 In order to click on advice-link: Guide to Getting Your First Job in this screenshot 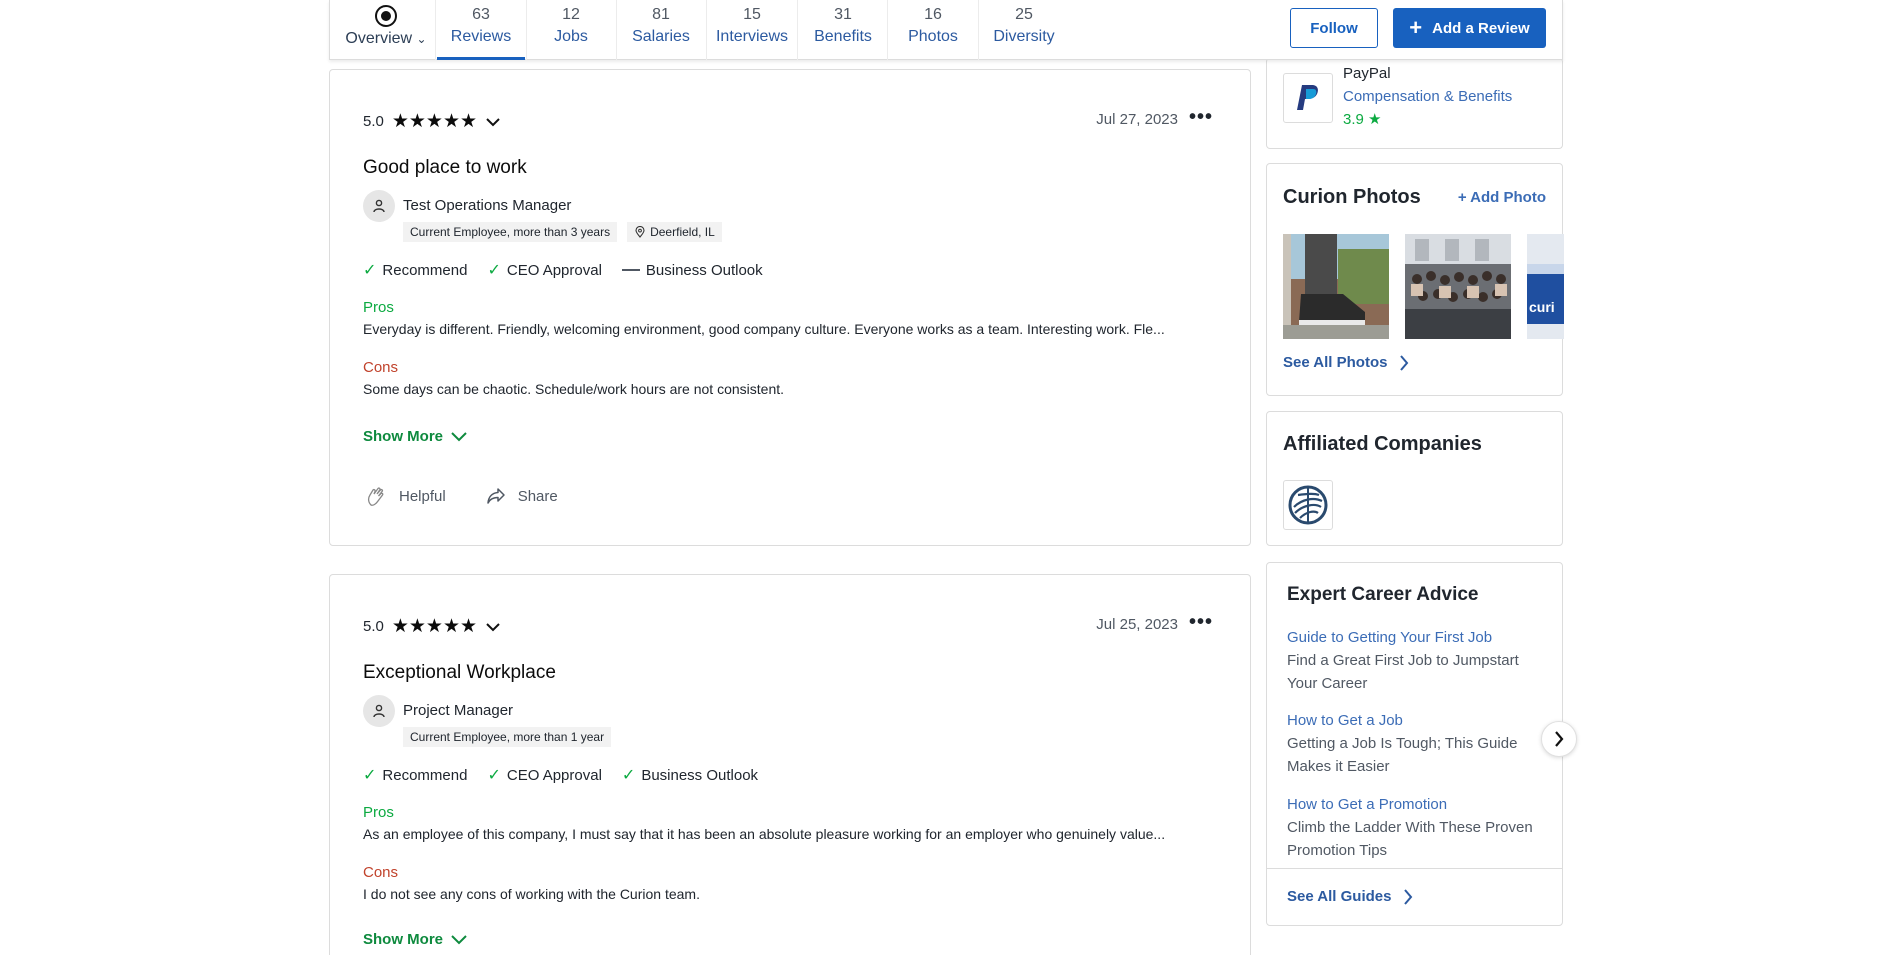, I will do `click(1412, 638)`.